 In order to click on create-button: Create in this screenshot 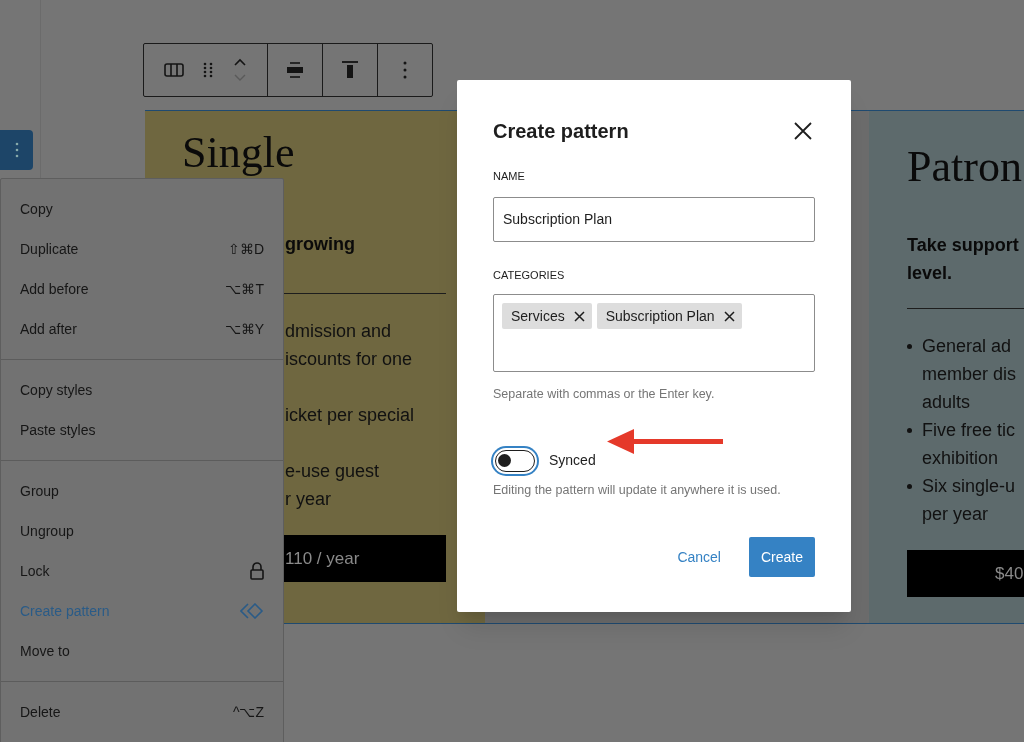, I will do `click(781, 557)`.